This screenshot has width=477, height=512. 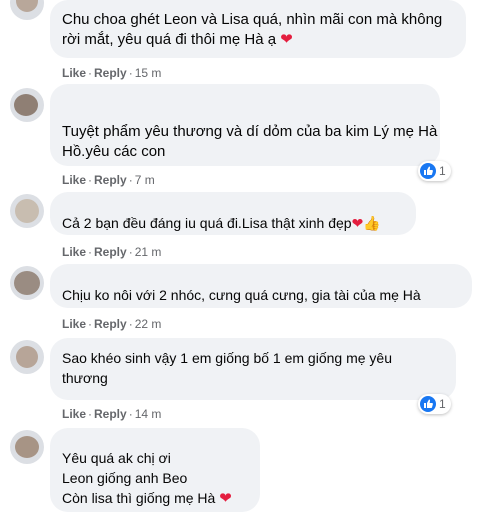 I want to click on comment-text: thương, so click(x=85, y=378).